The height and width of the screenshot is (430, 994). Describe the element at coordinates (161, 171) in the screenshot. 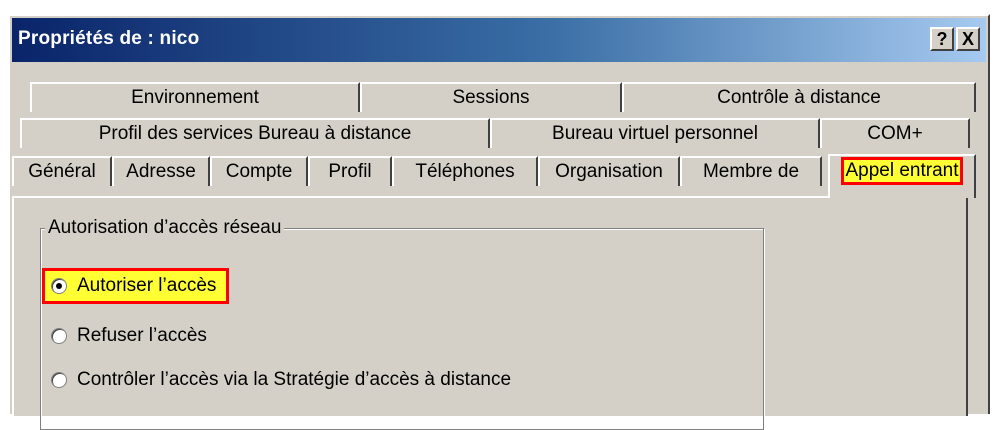

I see `tab-adresse: Adresse` at that location.